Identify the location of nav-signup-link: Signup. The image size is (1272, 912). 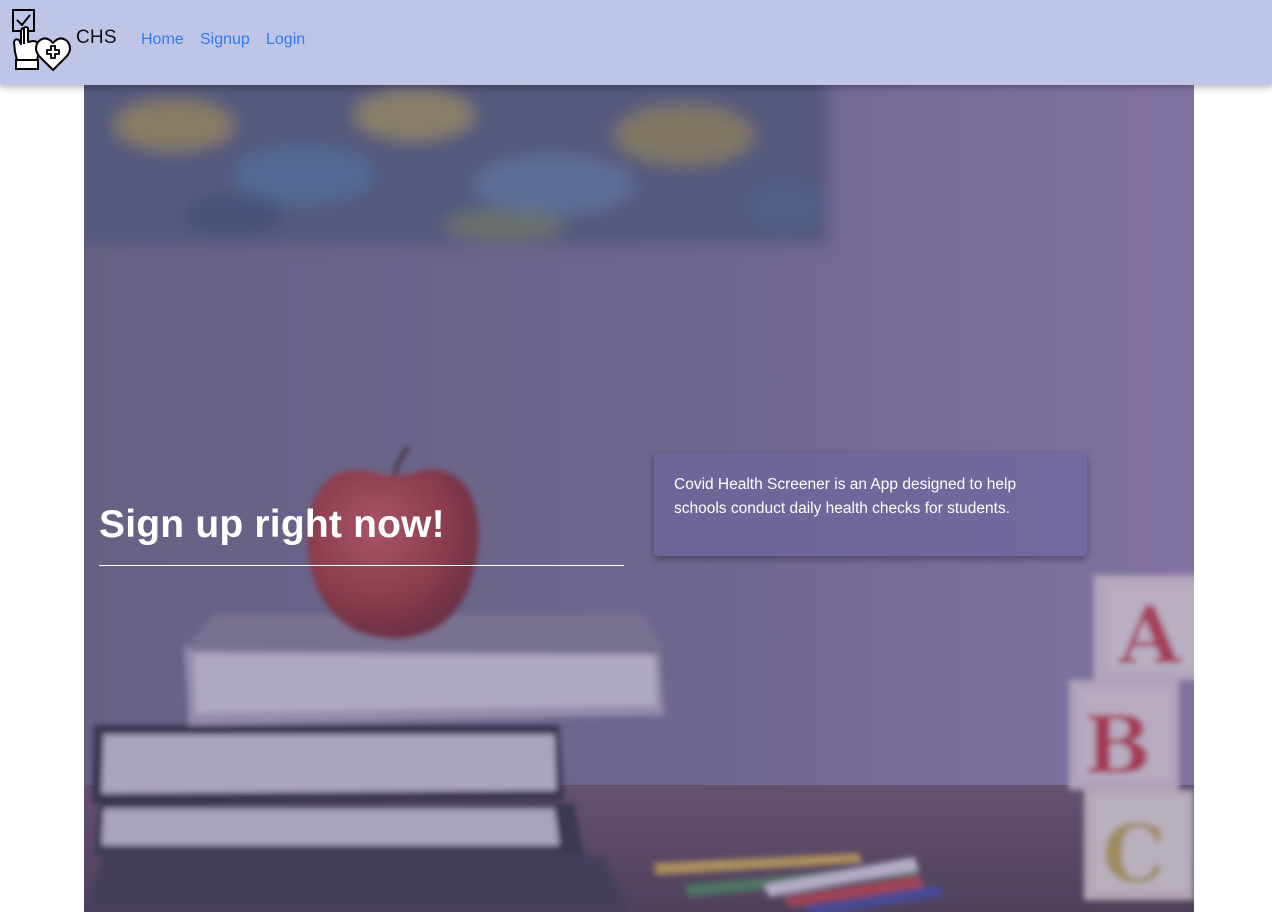
(225, 40).